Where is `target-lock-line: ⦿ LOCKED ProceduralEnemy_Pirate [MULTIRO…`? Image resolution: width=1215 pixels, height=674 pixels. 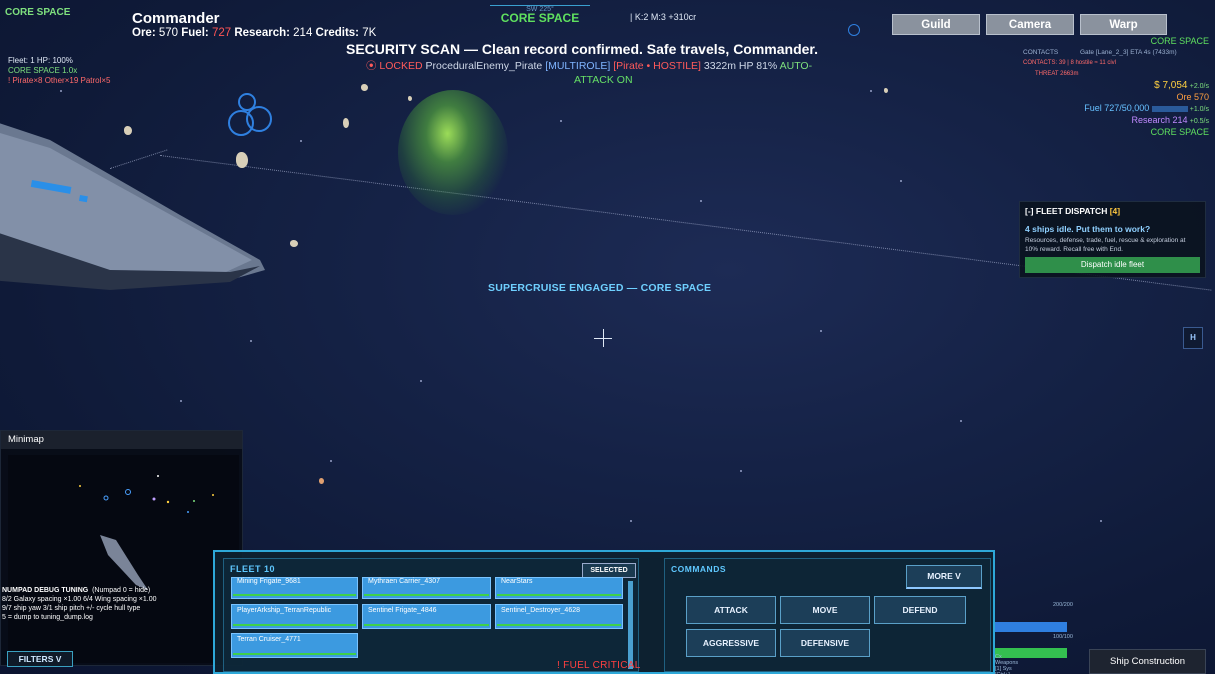
target-lock-line: ⦿ LOCKED ProceduralEnemy_Pirate [MULTIRO… is located at coordinates (589, 65).